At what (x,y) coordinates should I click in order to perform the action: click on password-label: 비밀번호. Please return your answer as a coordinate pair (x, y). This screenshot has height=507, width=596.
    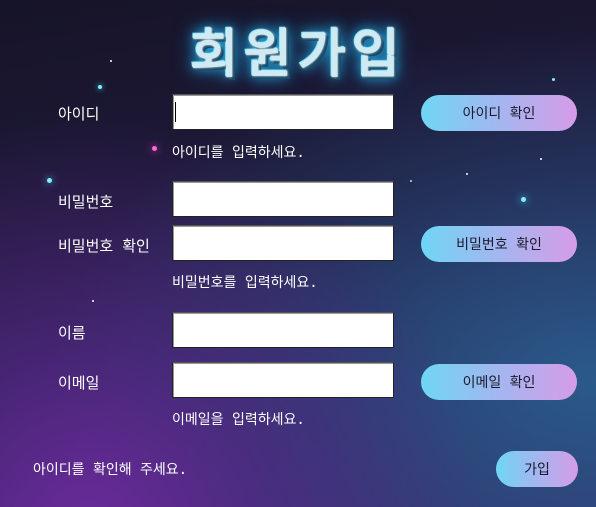
    Looking at the image, I should click on (86, 202).